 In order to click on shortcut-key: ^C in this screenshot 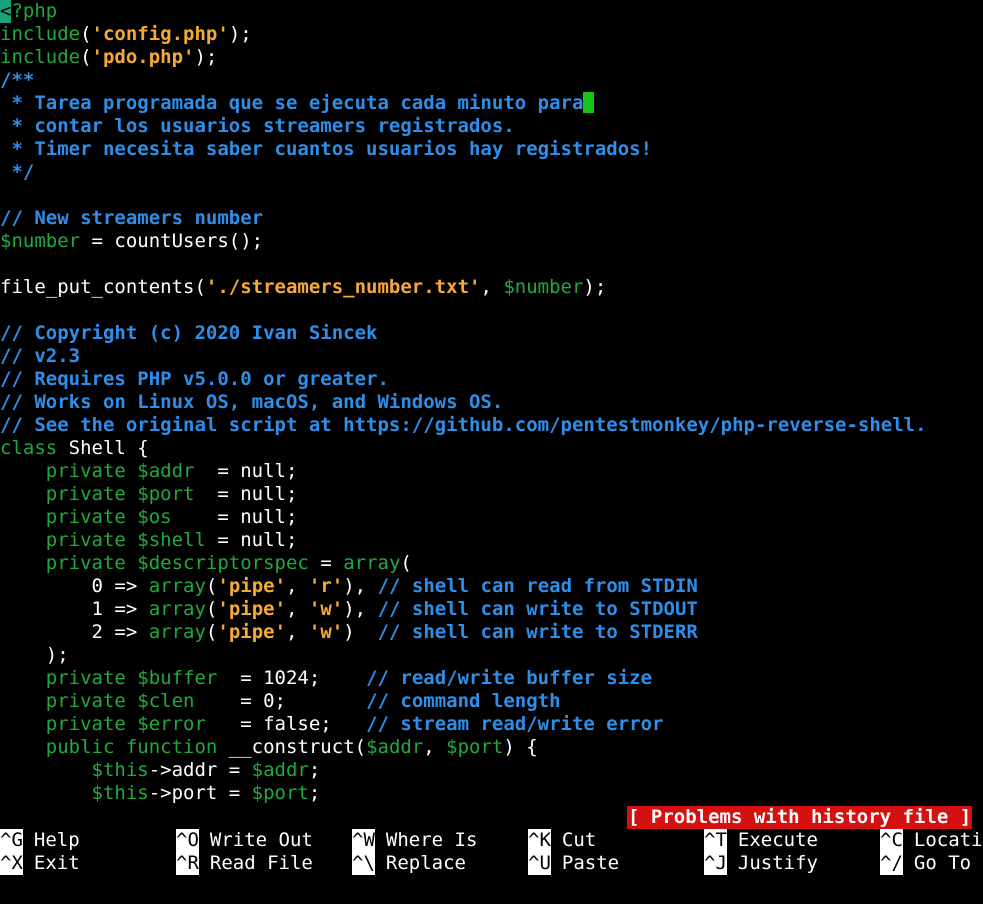, I will do `click(891, 840)`.